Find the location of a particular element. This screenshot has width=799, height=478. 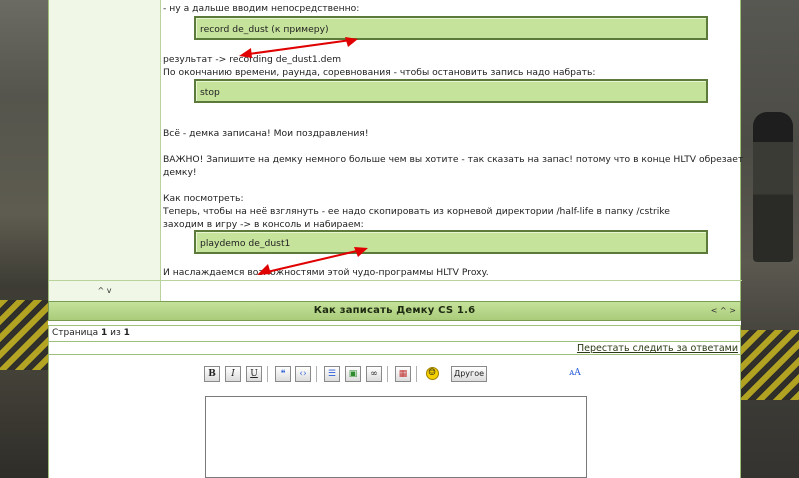

topic-title-bar: Как записать Демку CS 1.6 < ^ > is located at coordinates (394, 311).